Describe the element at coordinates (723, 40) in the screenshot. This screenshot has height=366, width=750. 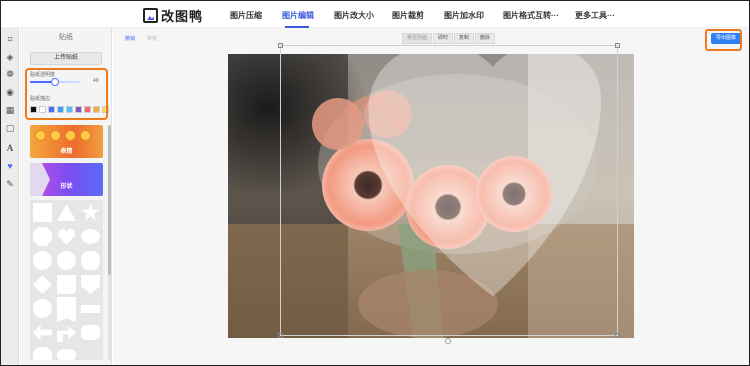
I see `export-highlight` at that location.